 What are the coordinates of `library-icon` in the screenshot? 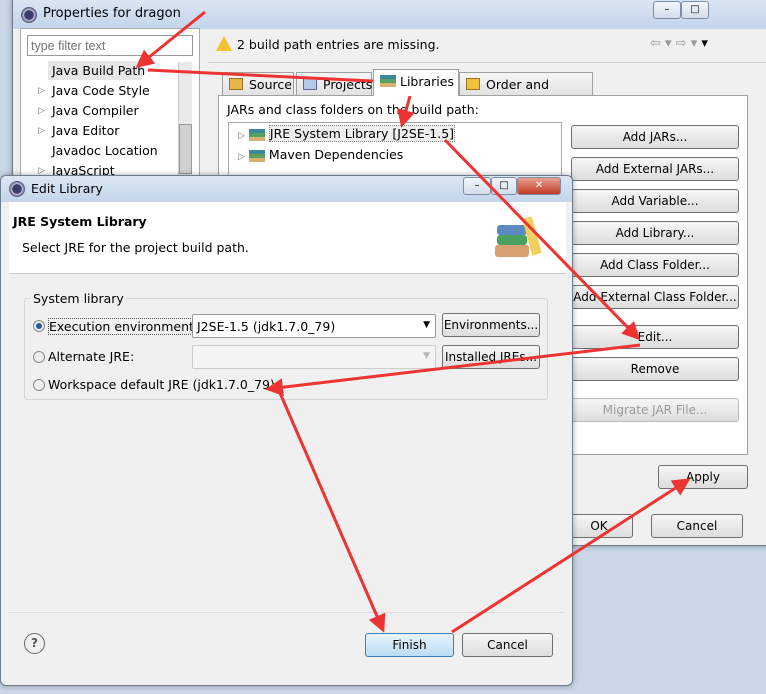 It's located at (388, 81).